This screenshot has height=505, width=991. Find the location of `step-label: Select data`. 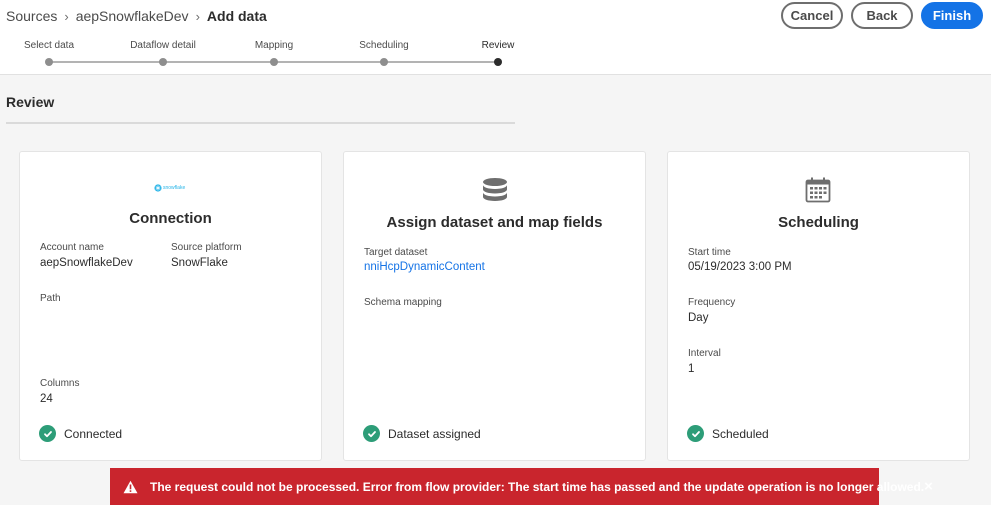

step-label: Select data is located at coordinates (49, 45).